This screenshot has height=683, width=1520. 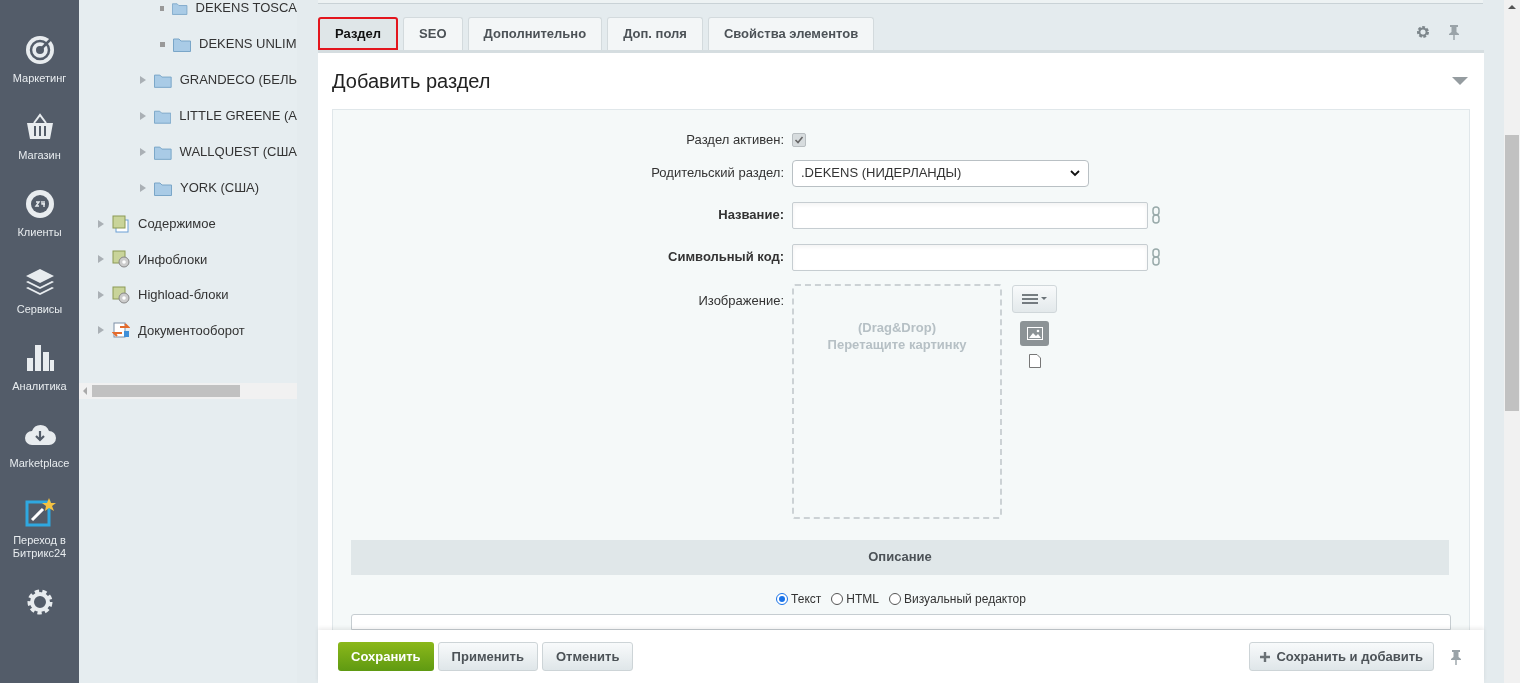 I want to click on image-icon, so click(x=1034, y=333).